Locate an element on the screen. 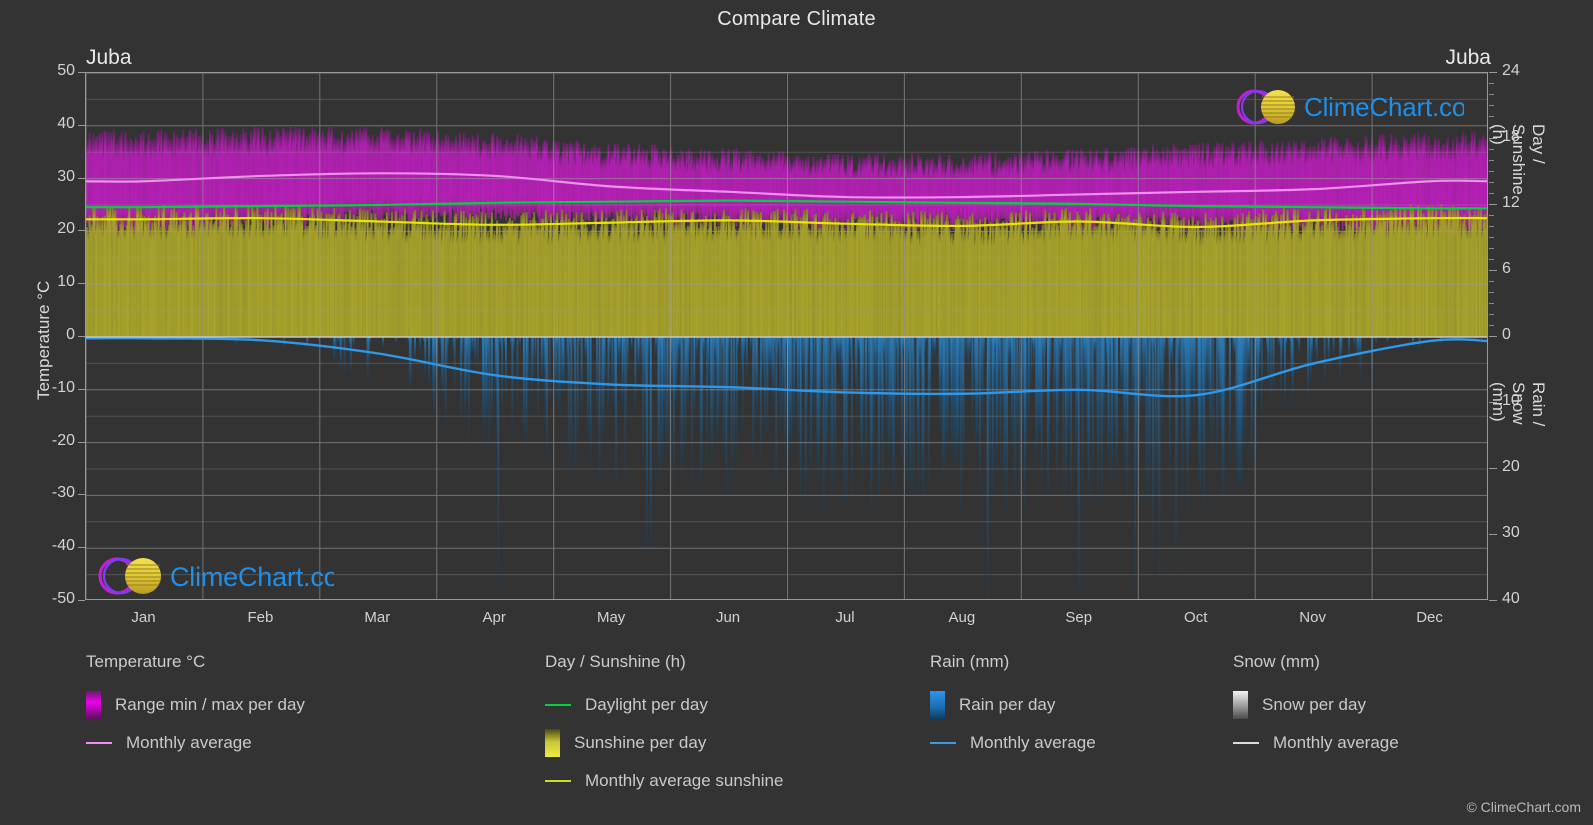 The width and height of the screenshot is (1593, 825). legend-item-snow-avg: Monthly average is located at coordinates (1383, 743).